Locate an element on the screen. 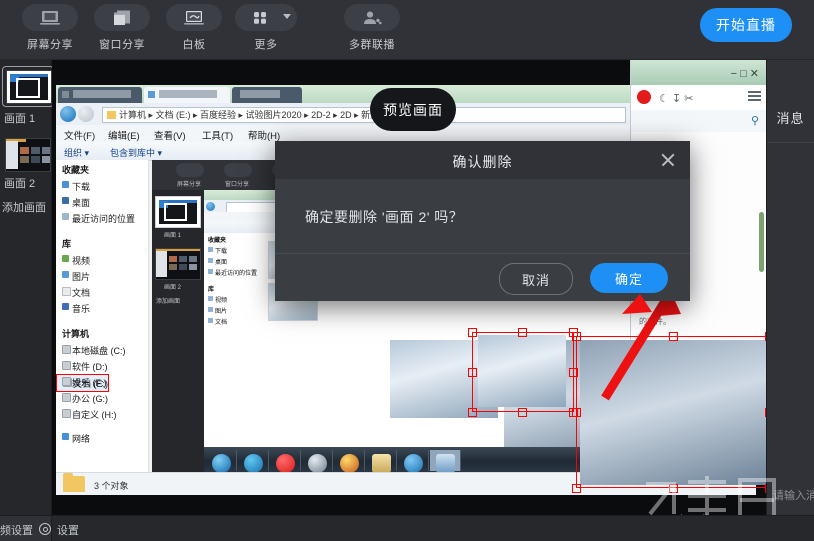 The image size is (814, 541). dialog-title: 确认删除 is located at coordinates (482, 162).